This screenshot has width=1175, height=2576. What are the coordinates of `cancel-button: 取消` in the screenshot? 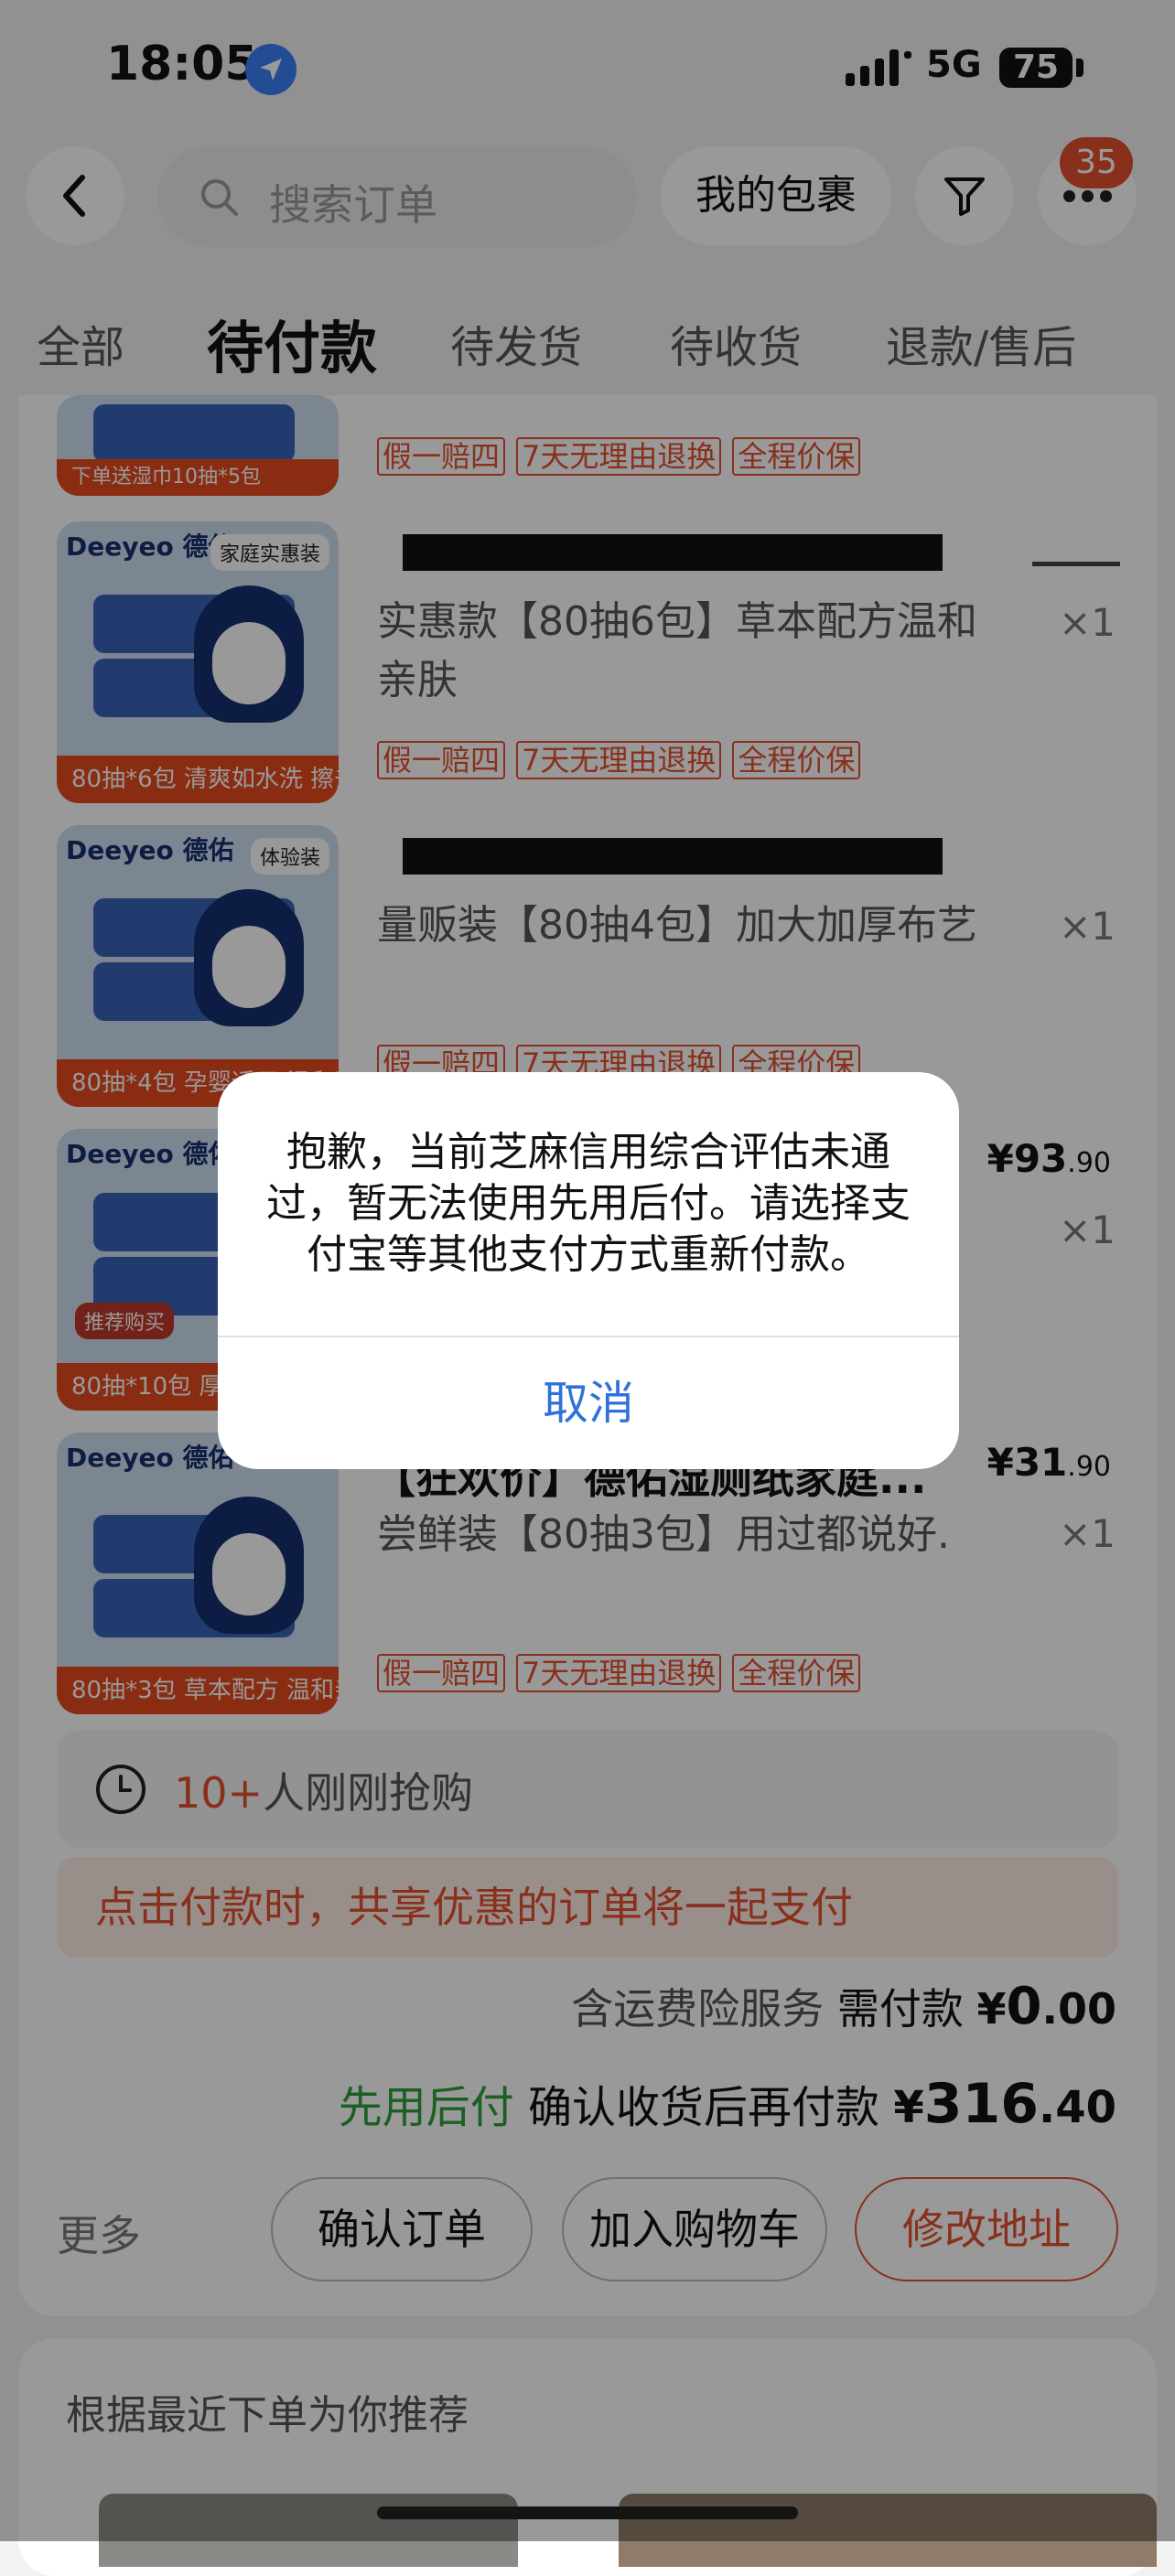 It's located at (588, 1403).